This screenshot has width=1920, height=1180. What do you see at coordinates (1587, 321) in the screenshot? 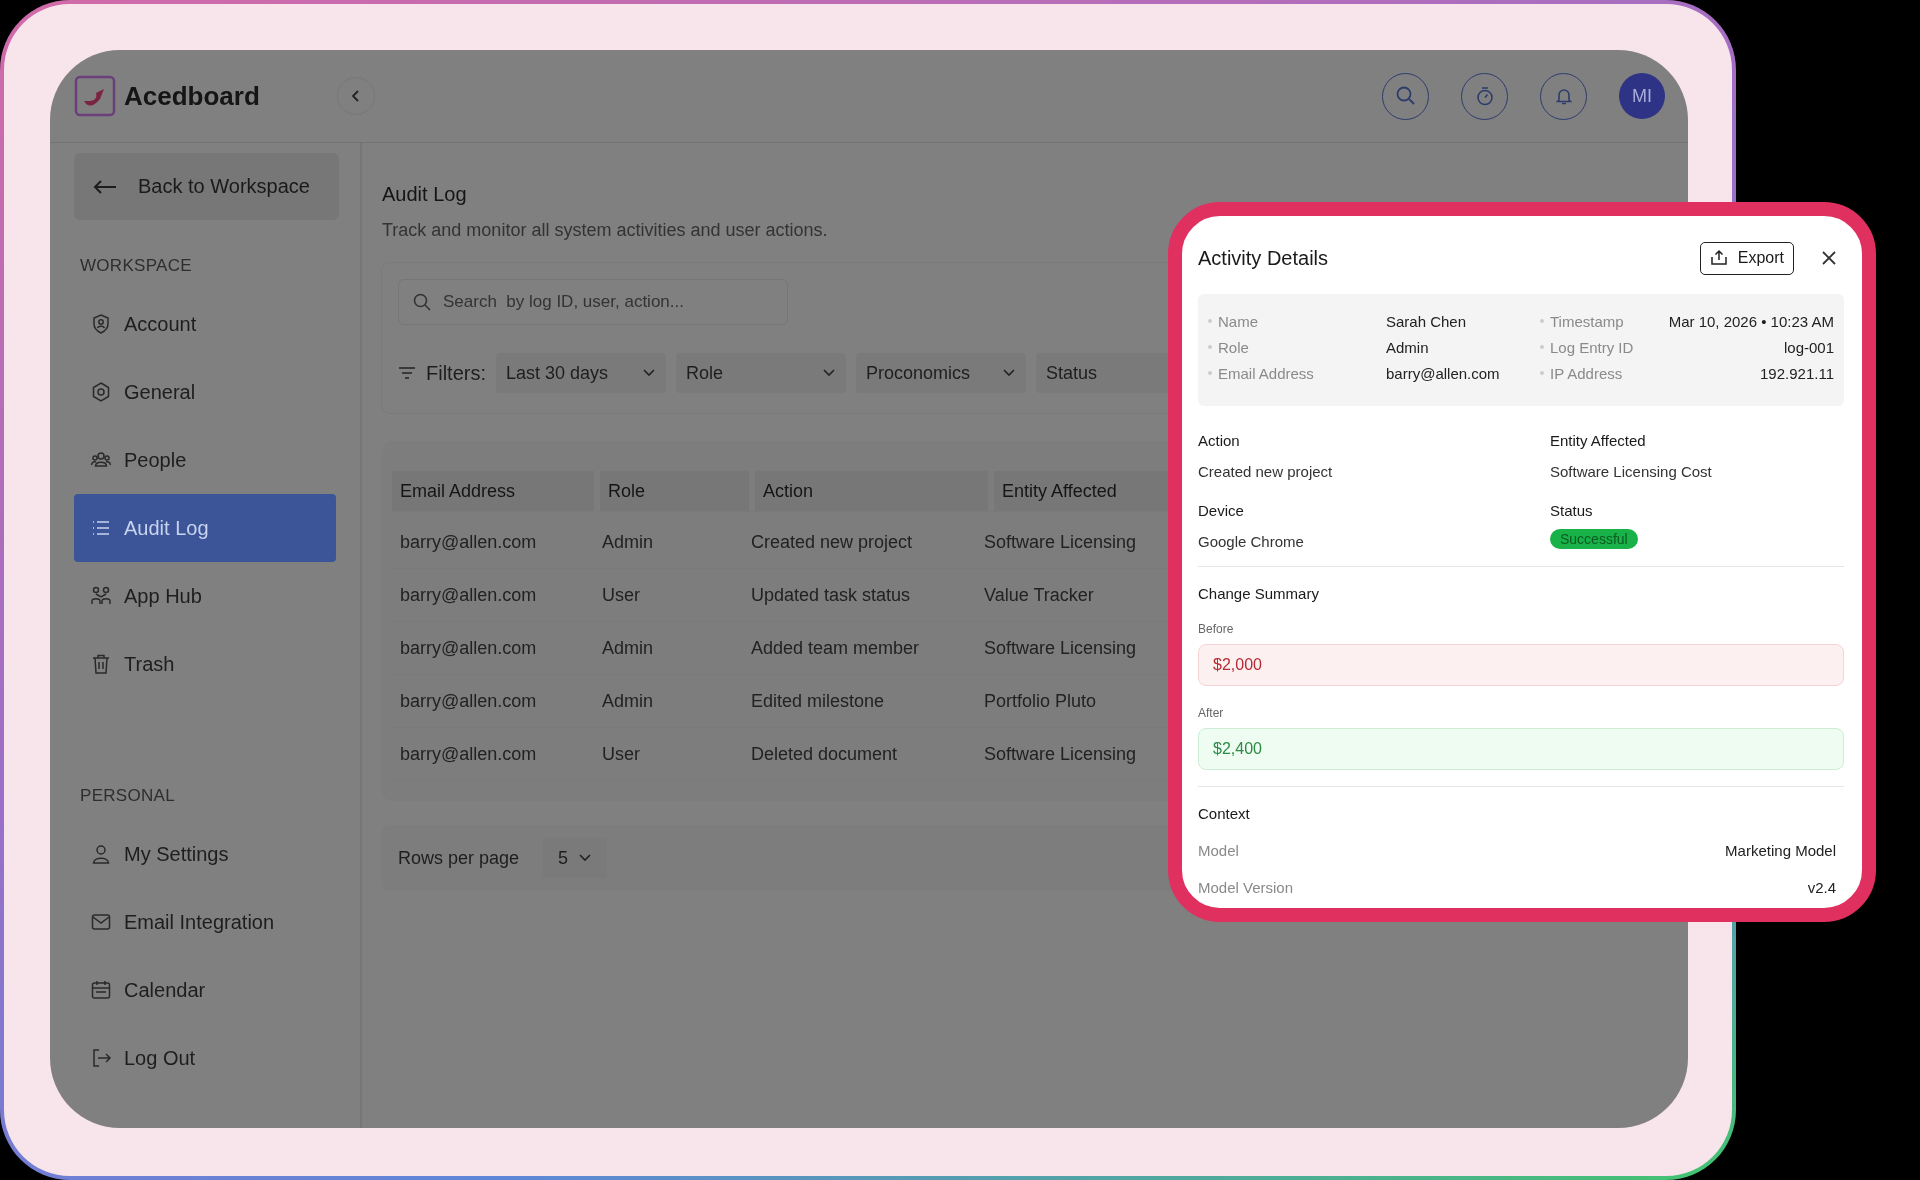
I see `info-label: Timestamp` at bounding box center [1587, 321].